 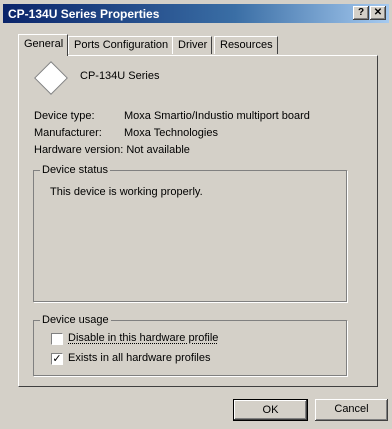 I want to click on cancel-button: Cancel, so click(x=351, y=410).